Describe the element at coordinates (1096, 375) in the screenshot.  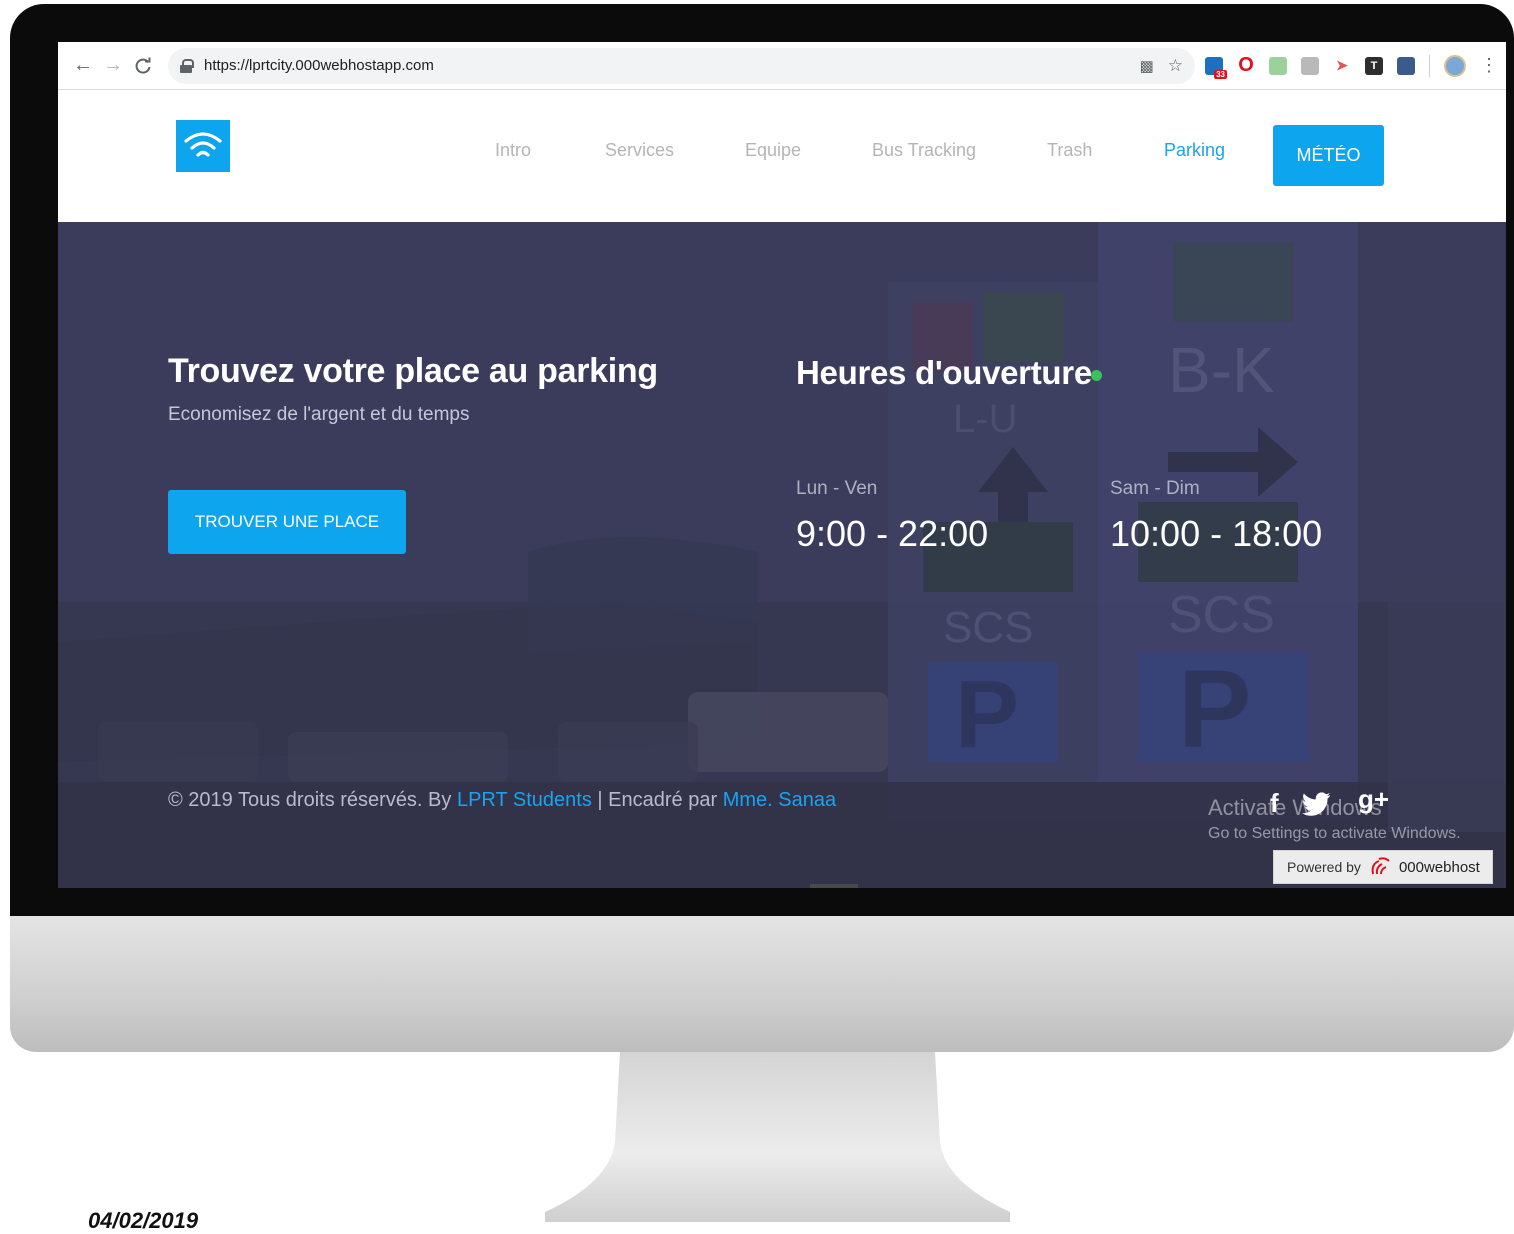
I see `open-status-dot` at that location.